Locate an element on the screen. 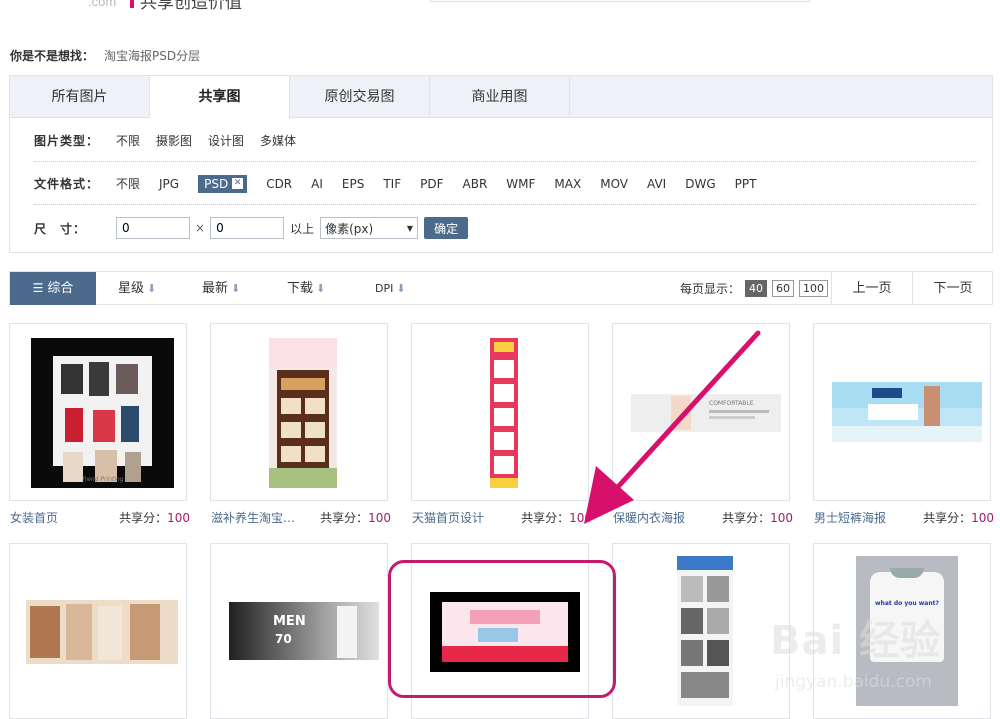  format-option-wmf: WMF is located at coordinates (520, 184).